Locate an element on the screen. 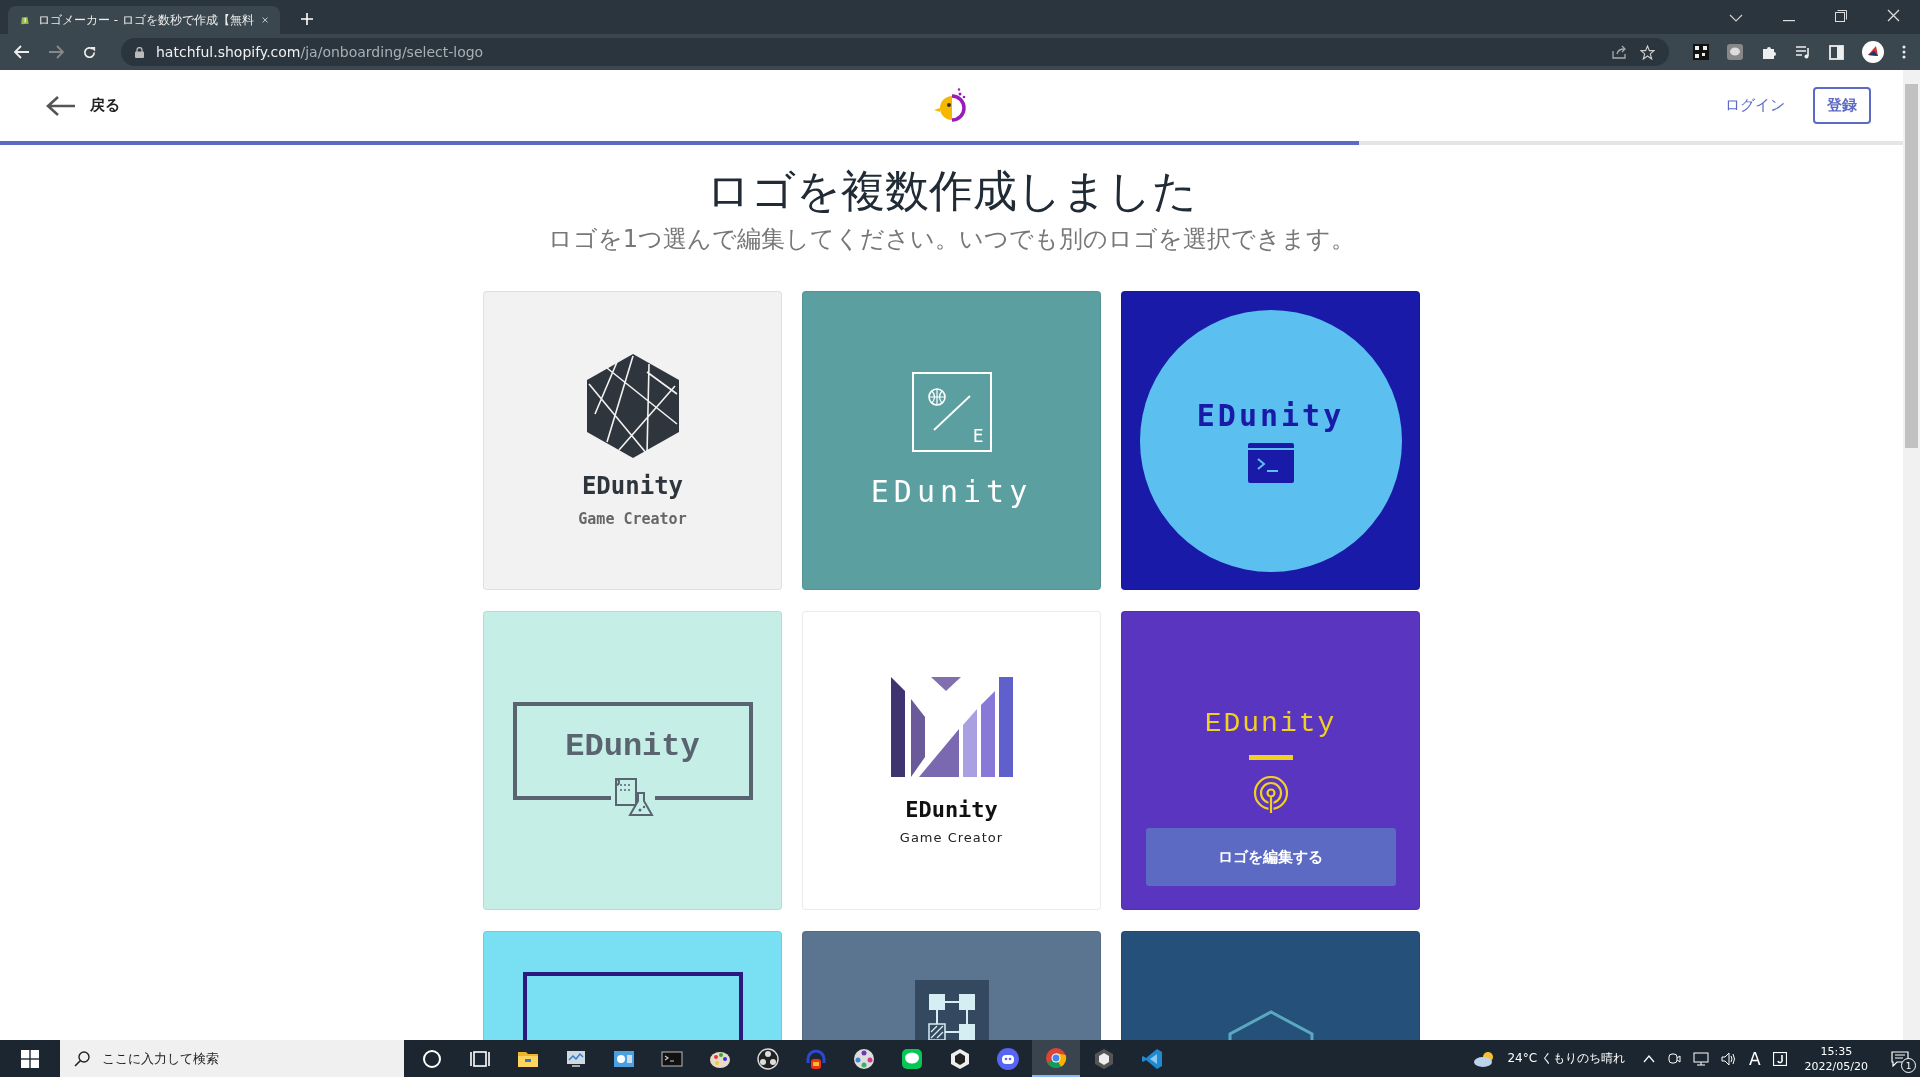  clock-date: 2022/05/20 is located at coordinates (1836, 1066).